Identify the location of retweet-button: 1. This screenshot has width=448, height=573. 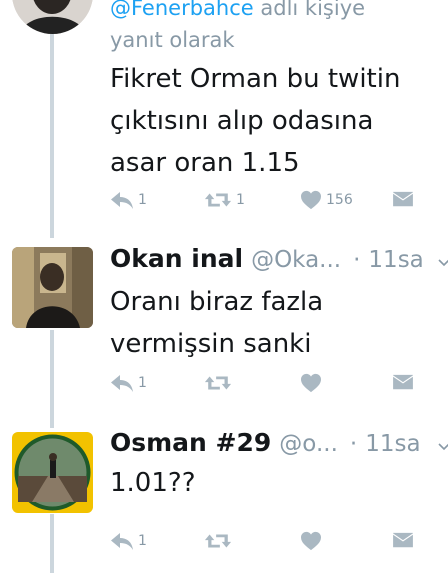
(224, 200).